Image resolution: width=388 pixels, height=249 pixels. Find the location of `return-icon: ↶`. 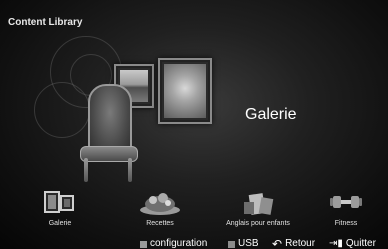

return-icon: ↶ is located at coordinates (277, 243).